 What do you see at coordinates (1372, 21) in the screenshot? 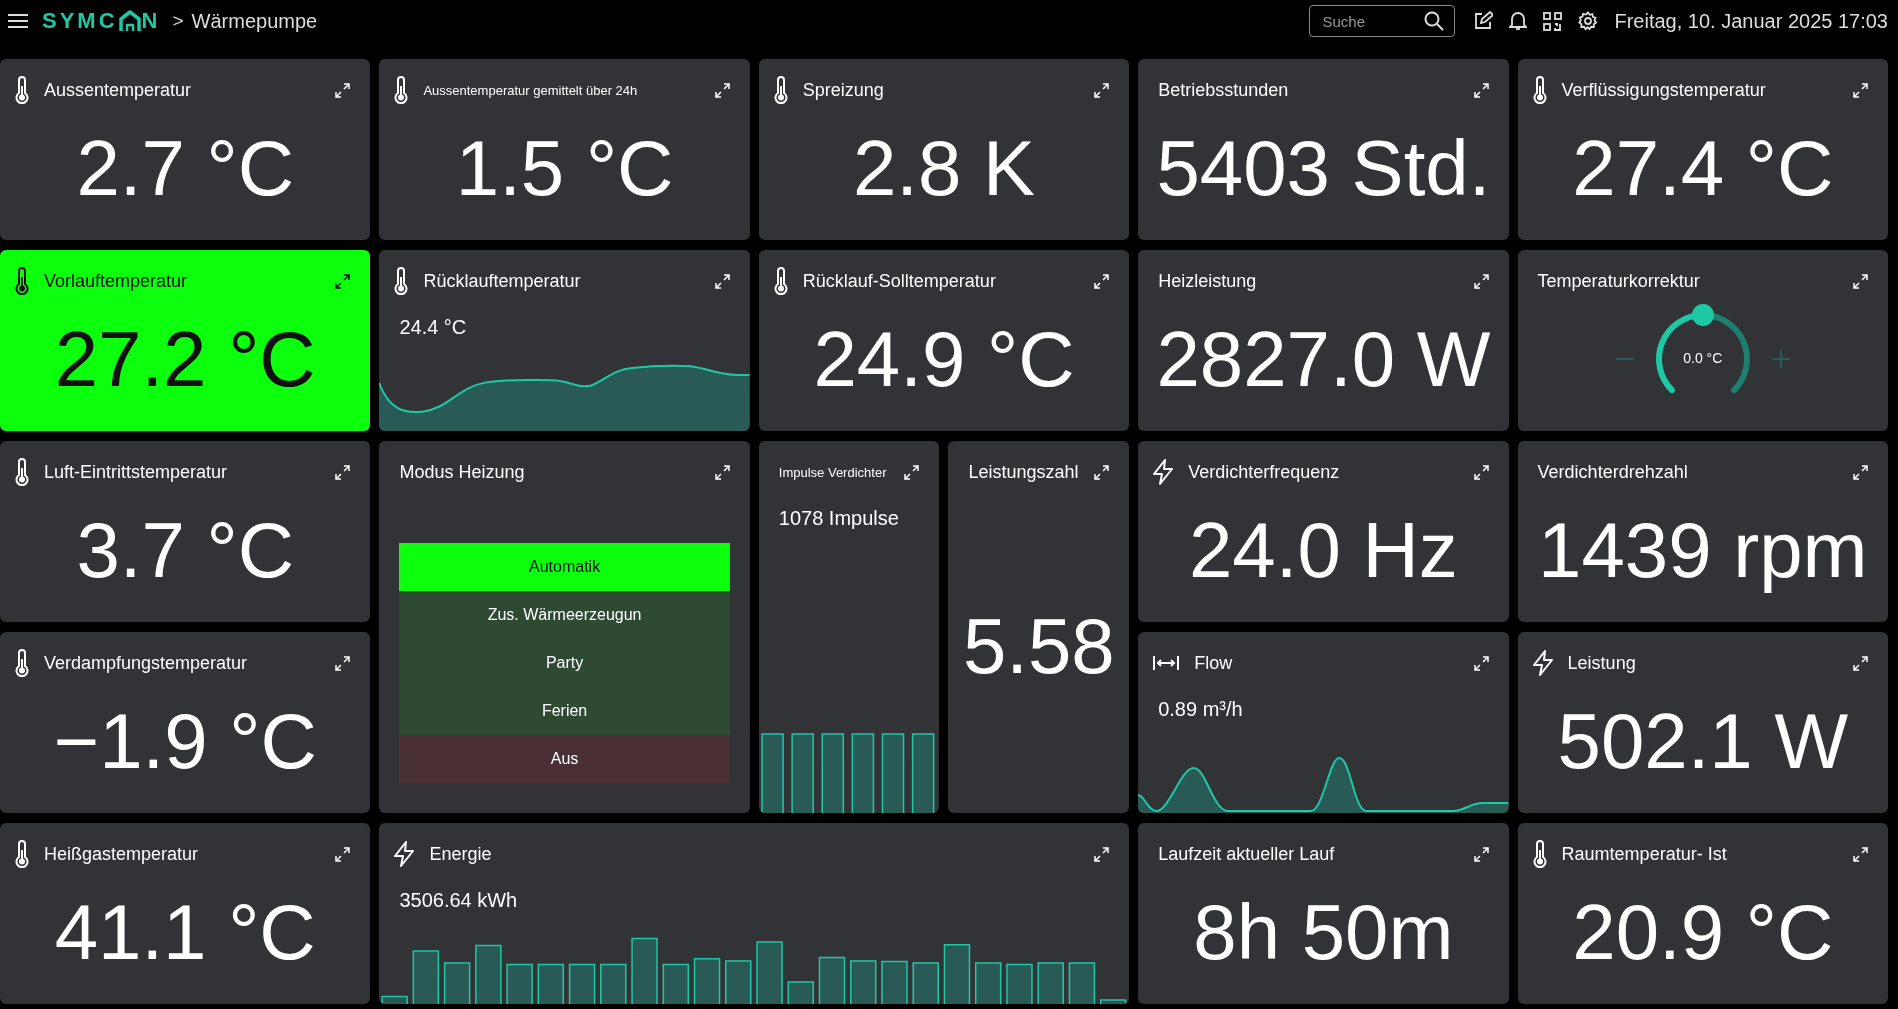
I see `search-field: Suche` at bounding box center [1372, 21].